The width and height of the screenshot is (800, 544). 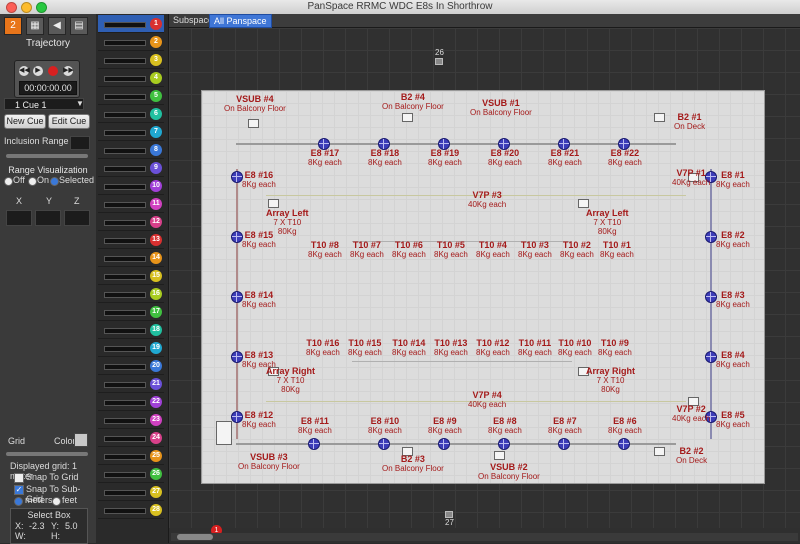 I want to click on list-item: 27, so click(x=131, y=492).